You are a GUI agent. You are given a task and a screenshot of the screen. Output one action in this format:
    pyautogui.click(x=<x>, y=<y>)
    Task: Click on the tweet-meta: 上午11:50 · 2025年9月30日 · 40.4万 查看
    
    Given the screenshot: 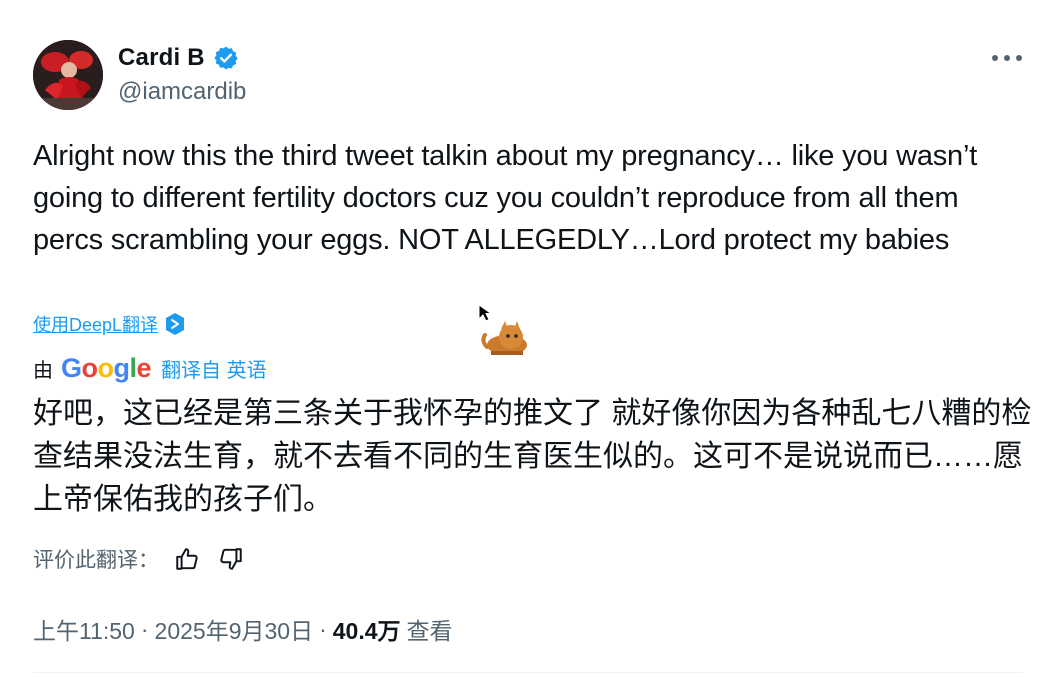 What is the action you would take?
    pyautogui.click(x=243, y=629)
    